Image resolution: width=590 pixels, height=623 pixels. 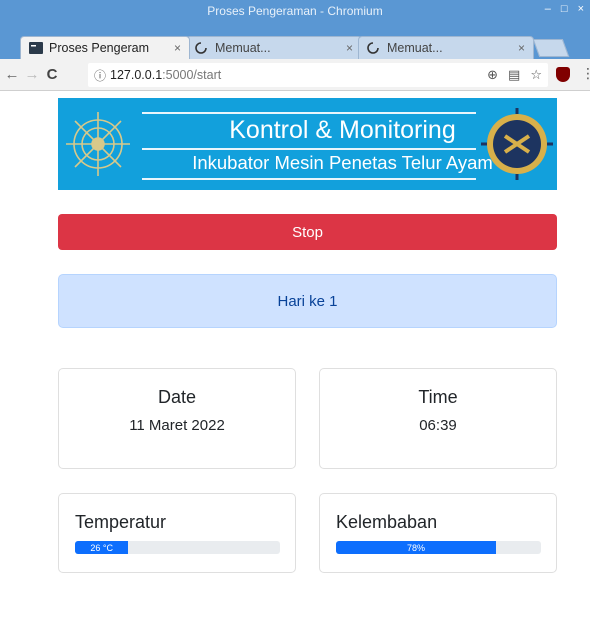 I want to click on banner-middle-line, so click(x=309, y=149).